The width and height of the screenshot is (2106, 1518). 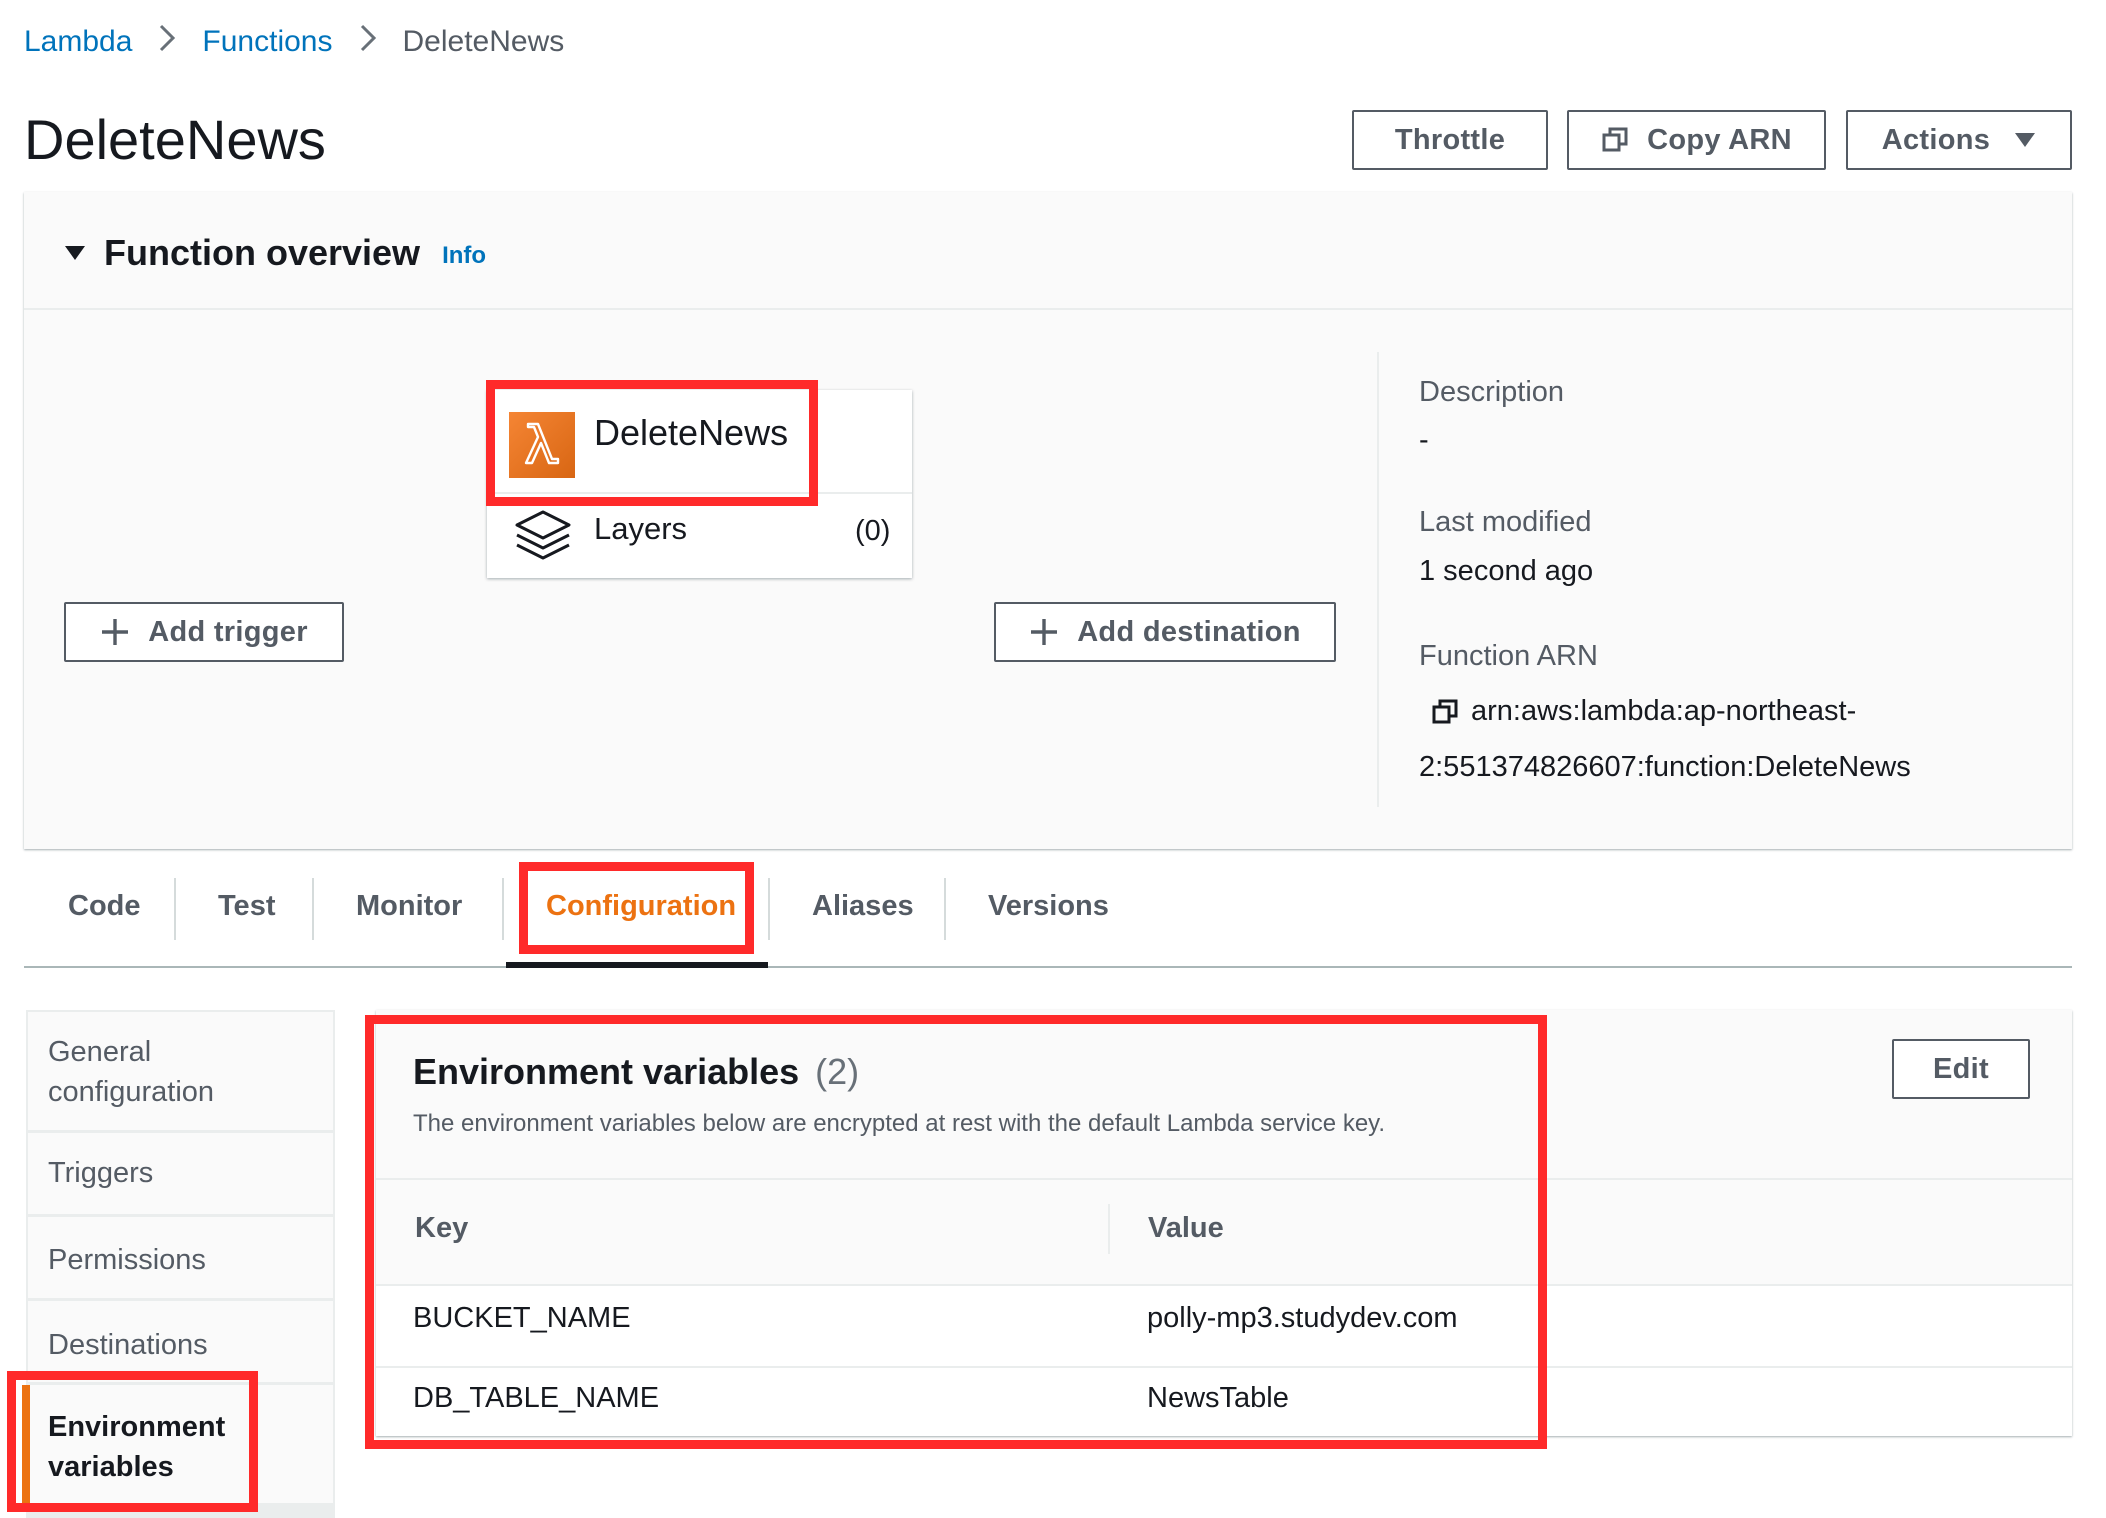 I want to click on layers-label: Layers, so click(x=641, y=528).